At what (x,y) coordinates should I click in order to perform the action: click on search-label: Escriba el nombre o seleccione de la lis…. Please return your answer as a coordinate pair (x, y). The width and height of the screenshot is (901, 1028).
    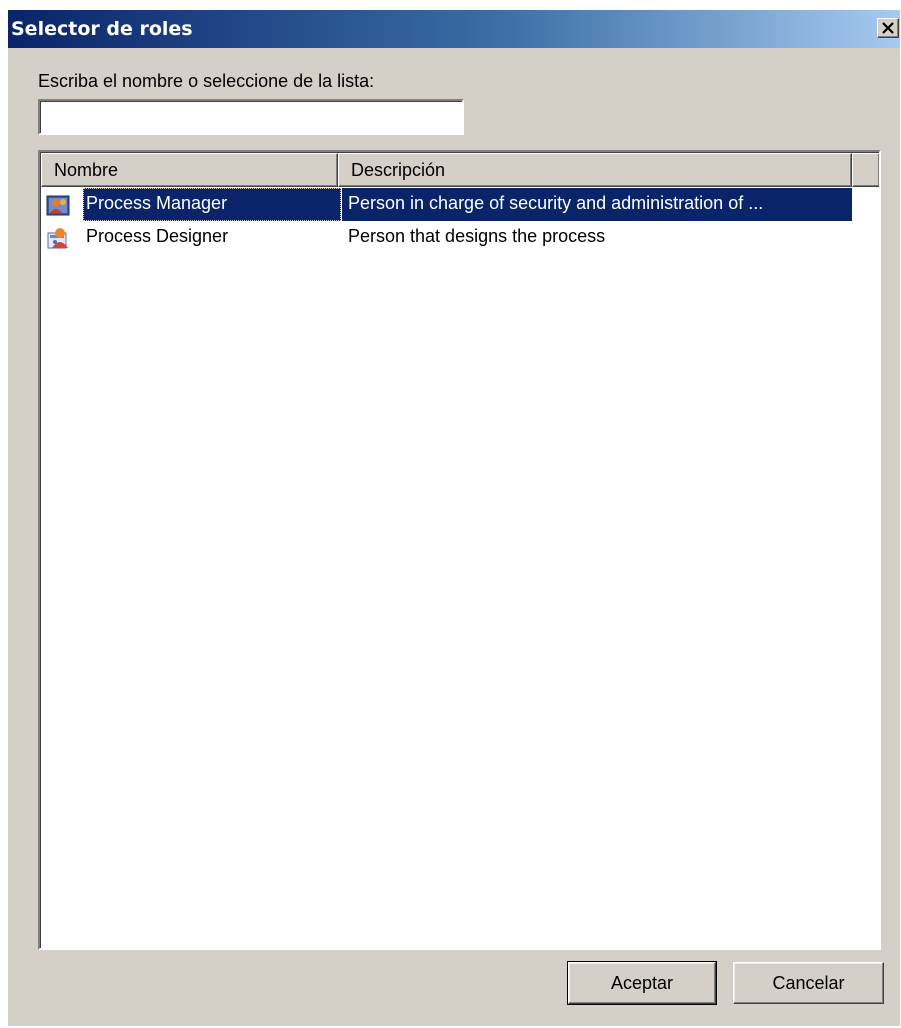
    Looking at the image, I should click on (206, 81).